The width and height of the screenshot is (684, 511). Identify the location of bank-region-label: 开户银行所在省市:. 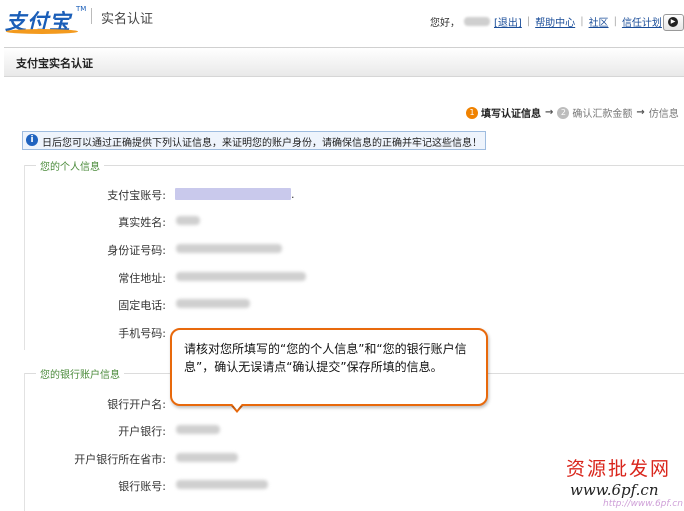
(120, 459).